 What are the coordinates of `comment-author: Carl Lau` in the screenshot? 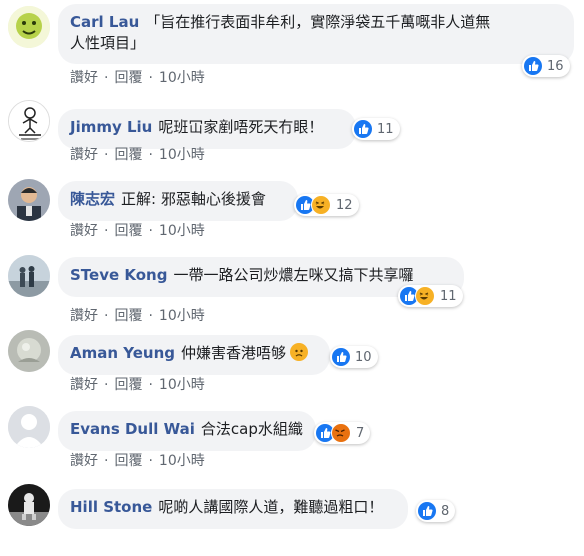 It's located at (104, 22).